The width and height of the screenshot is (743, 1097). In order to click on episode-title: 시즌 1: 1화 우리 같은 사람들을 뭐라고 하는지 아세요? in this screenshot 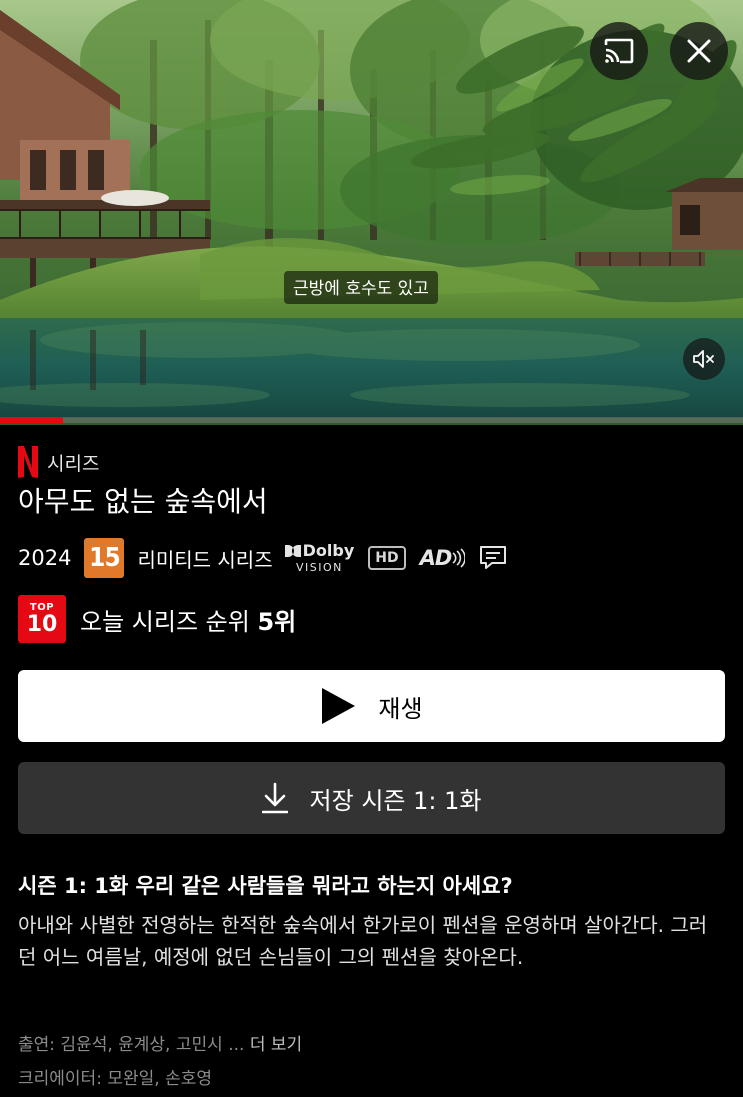, I will do `click(265, 886)`.